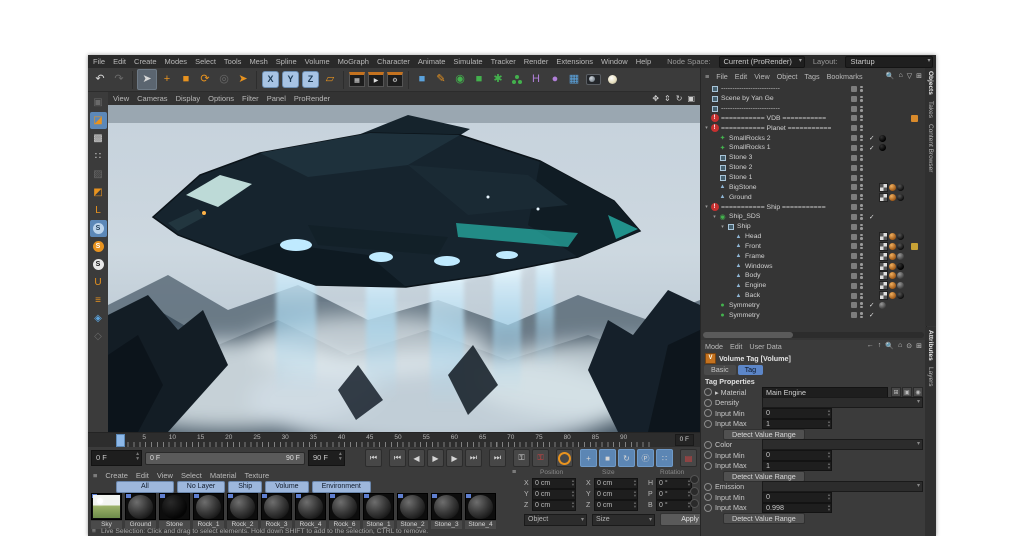 Image resolution: width=1024 pixels, height=536 pixels. Describe the element at coordinates (100, 79) in the screenshot. I see `undo-button: ↶` at that location.